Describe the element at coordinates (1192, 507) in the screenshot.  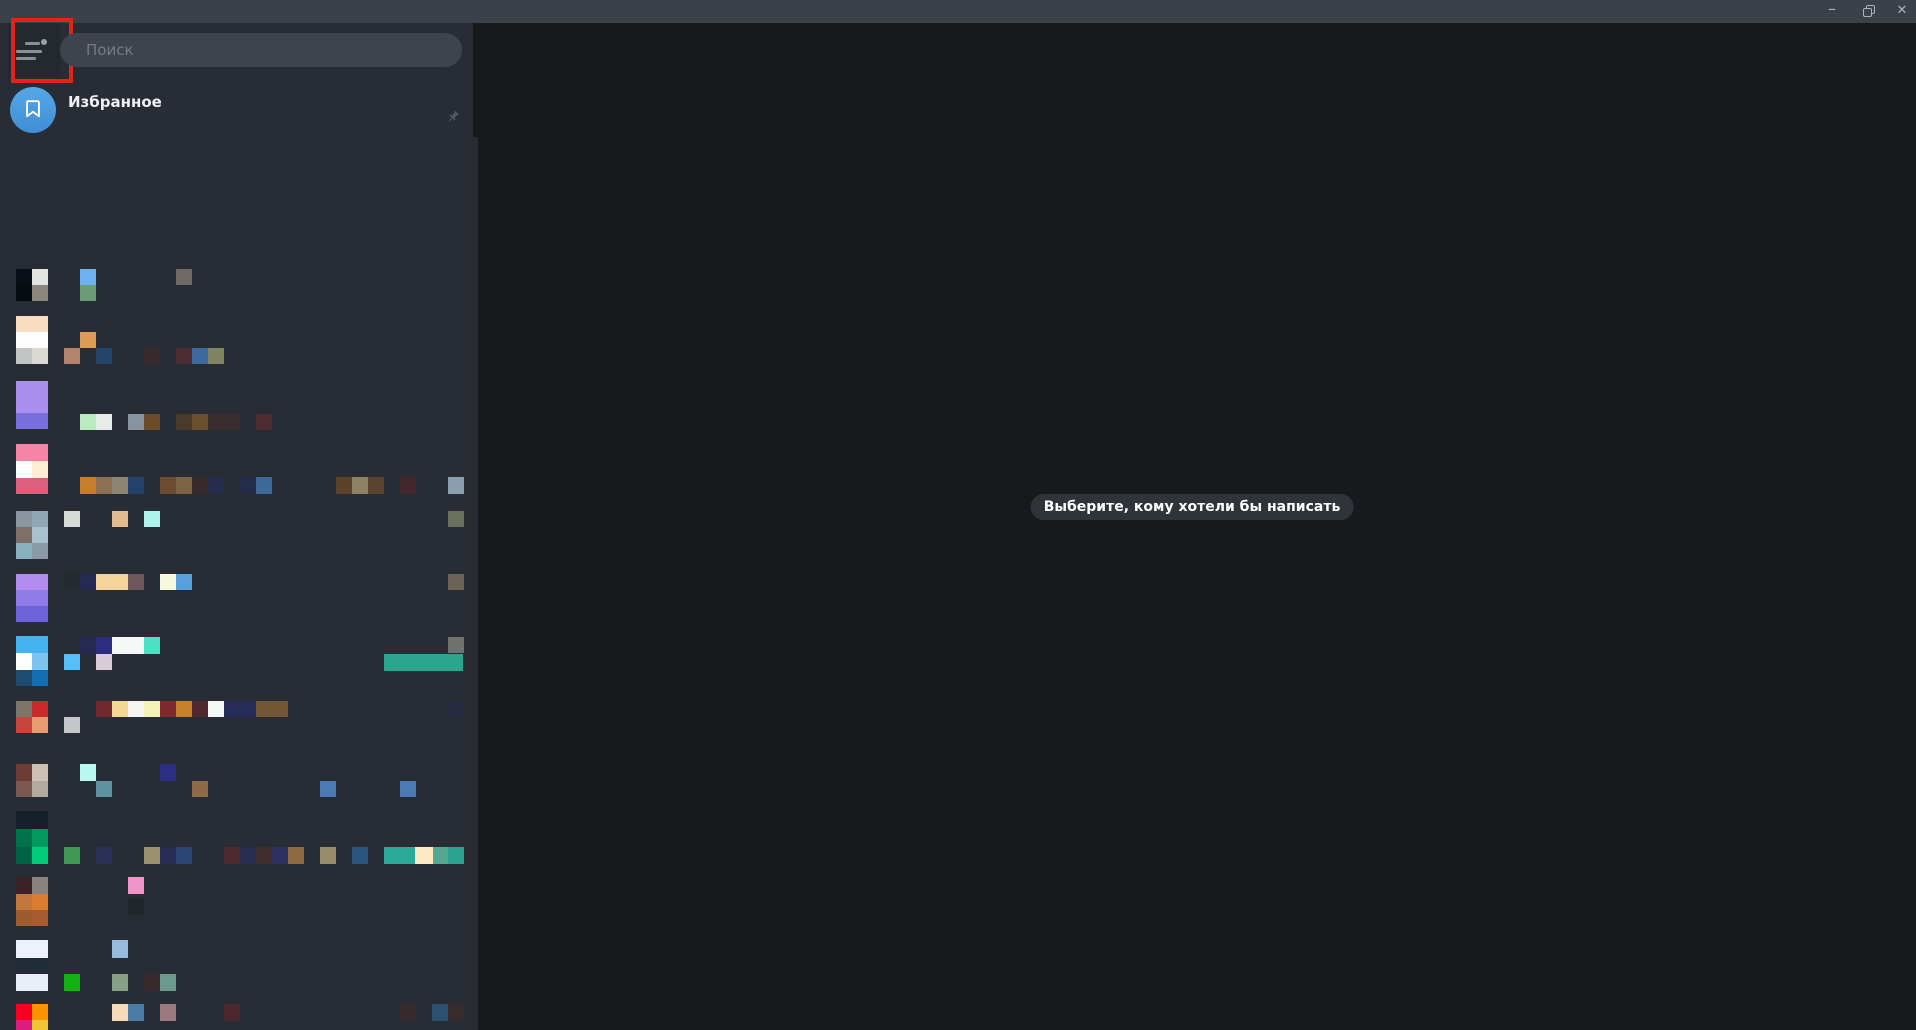
I see `empty-state-message: Выберите, кому хотели бы написать` at that location.